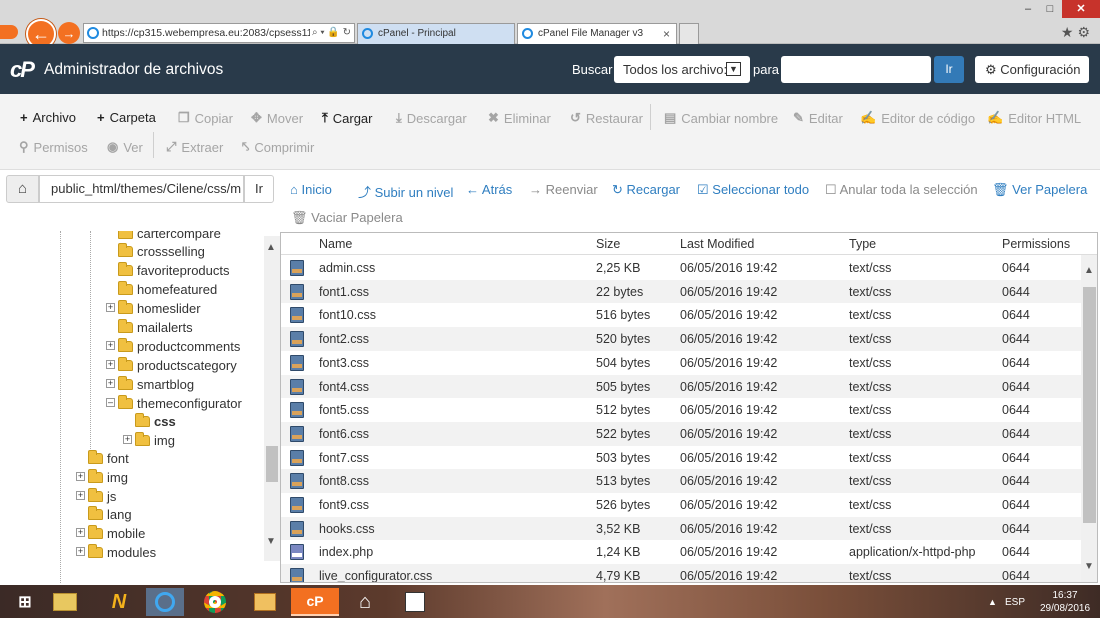 Image resolution: width=1100 pixels, height=618 pixels. I want to click on view-trash-link: 🗑 Ver Papelera, so click(1039, 190).